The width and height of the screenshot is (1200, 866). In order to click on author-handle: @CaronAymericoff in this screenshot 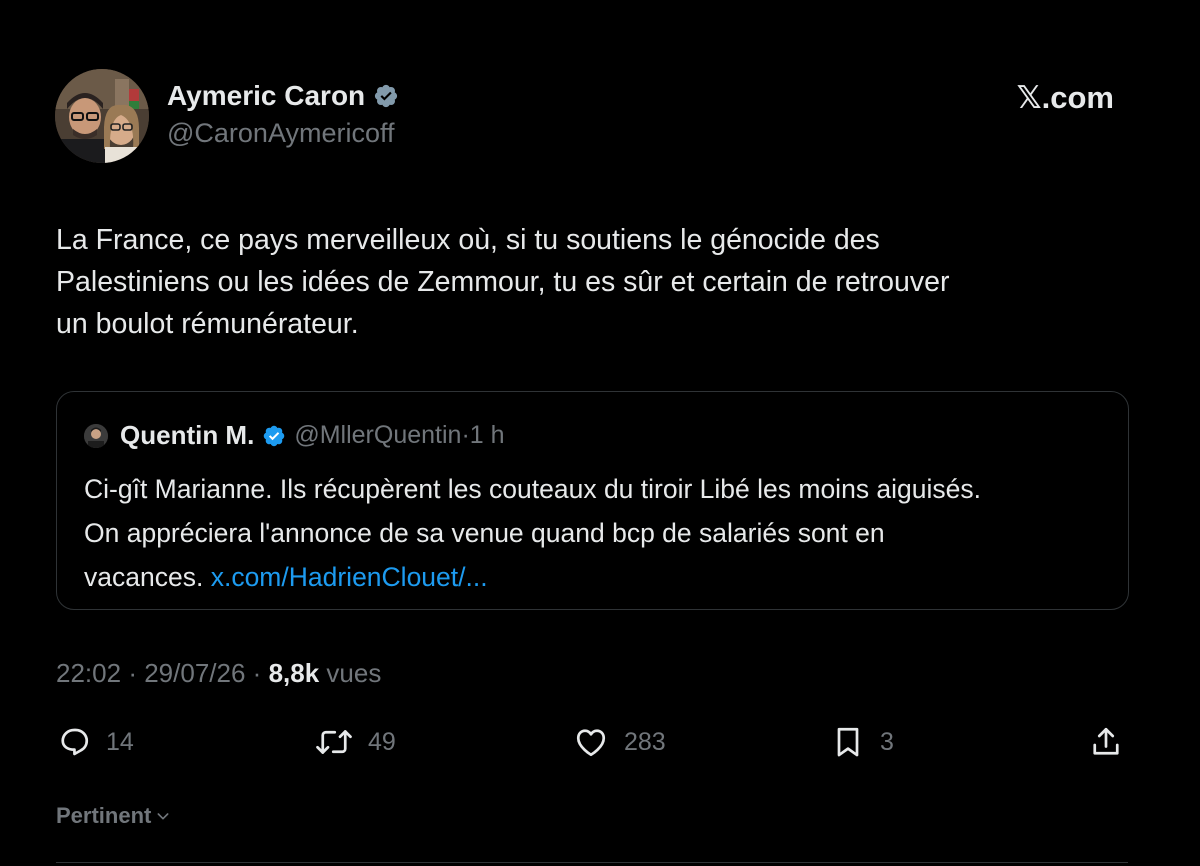, I will do `click(281, 133)`.